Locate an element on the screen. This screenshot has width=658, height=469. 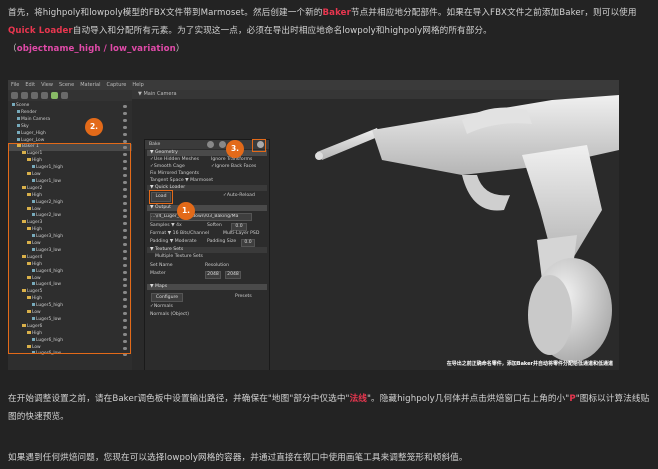
tree-item-label: Main Camera is located at coordinates (36, 119).